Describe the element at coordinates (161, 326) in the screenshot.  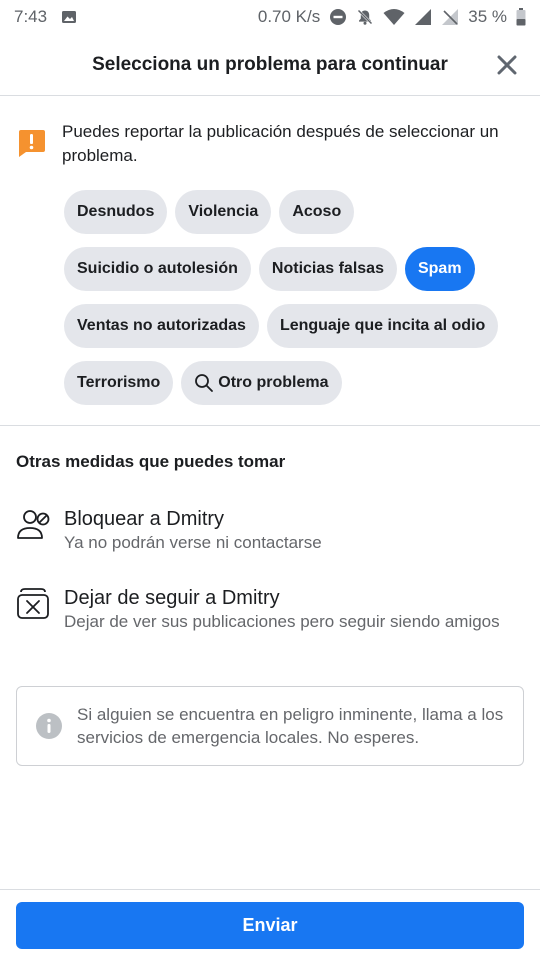
I see `chip-ventas-no-autorizadas: Ventas no autorizadas` at that location.